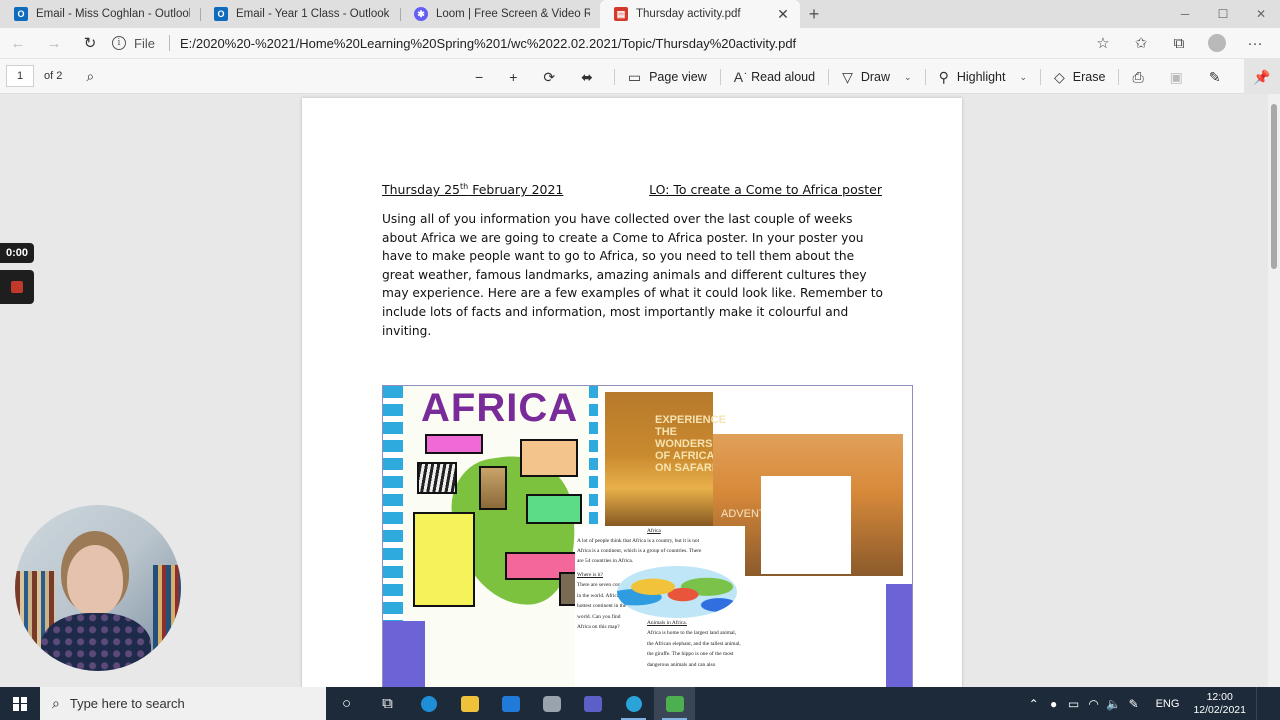 The image size is (1280, 720). I want to click on erase-button: ◇ Erase, so click(1079, 77).